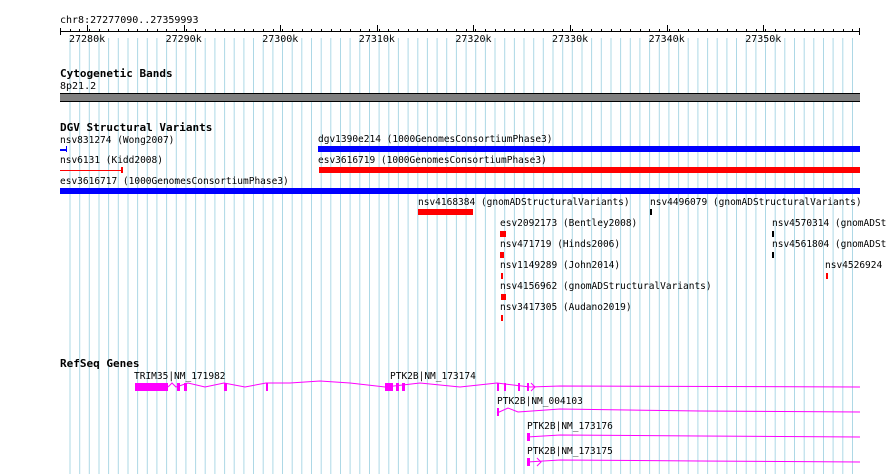 This screenshot has height=474, width=890. Describe the element at coordinates (460, 31) in the screenshot. I see `ruler-axis-line` at that location.